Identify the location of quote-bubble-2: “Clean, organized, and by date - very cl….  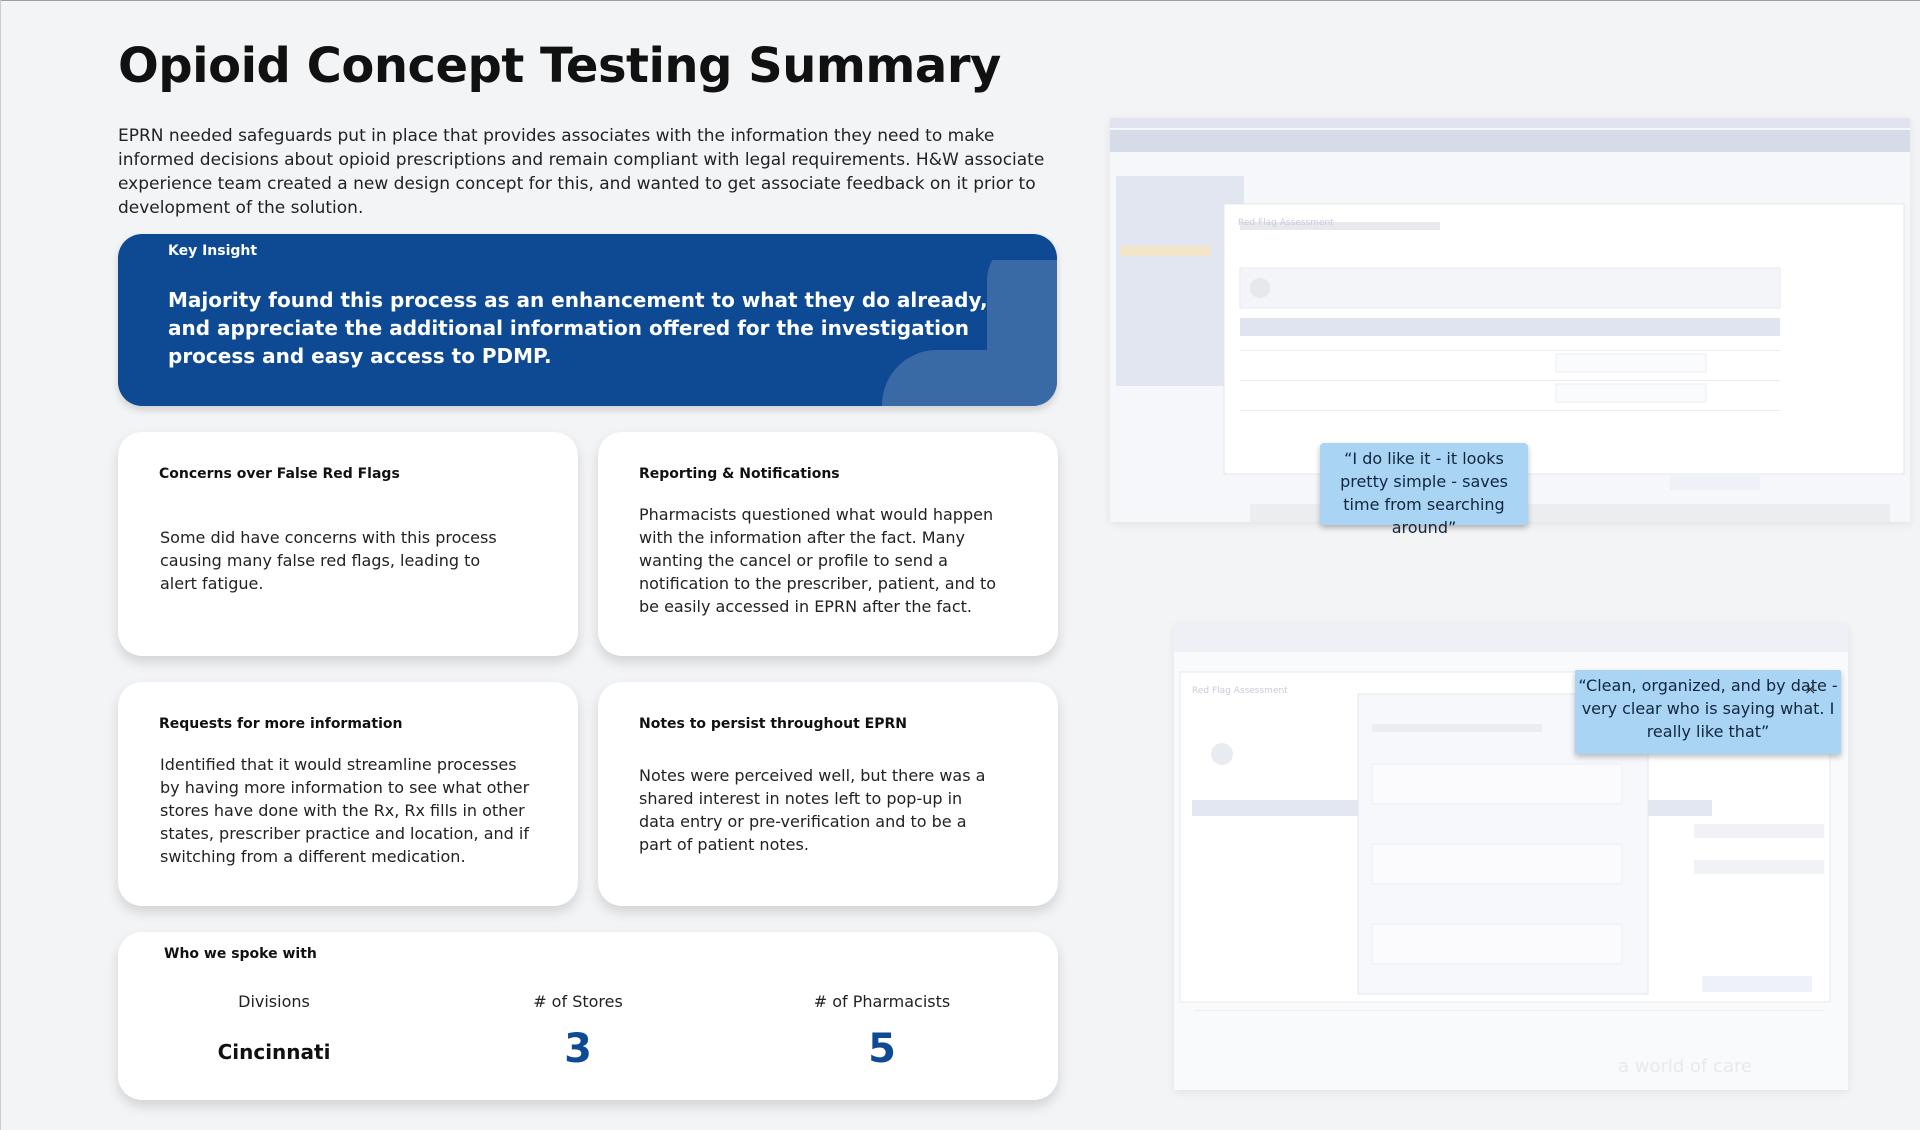
(1708, 712).